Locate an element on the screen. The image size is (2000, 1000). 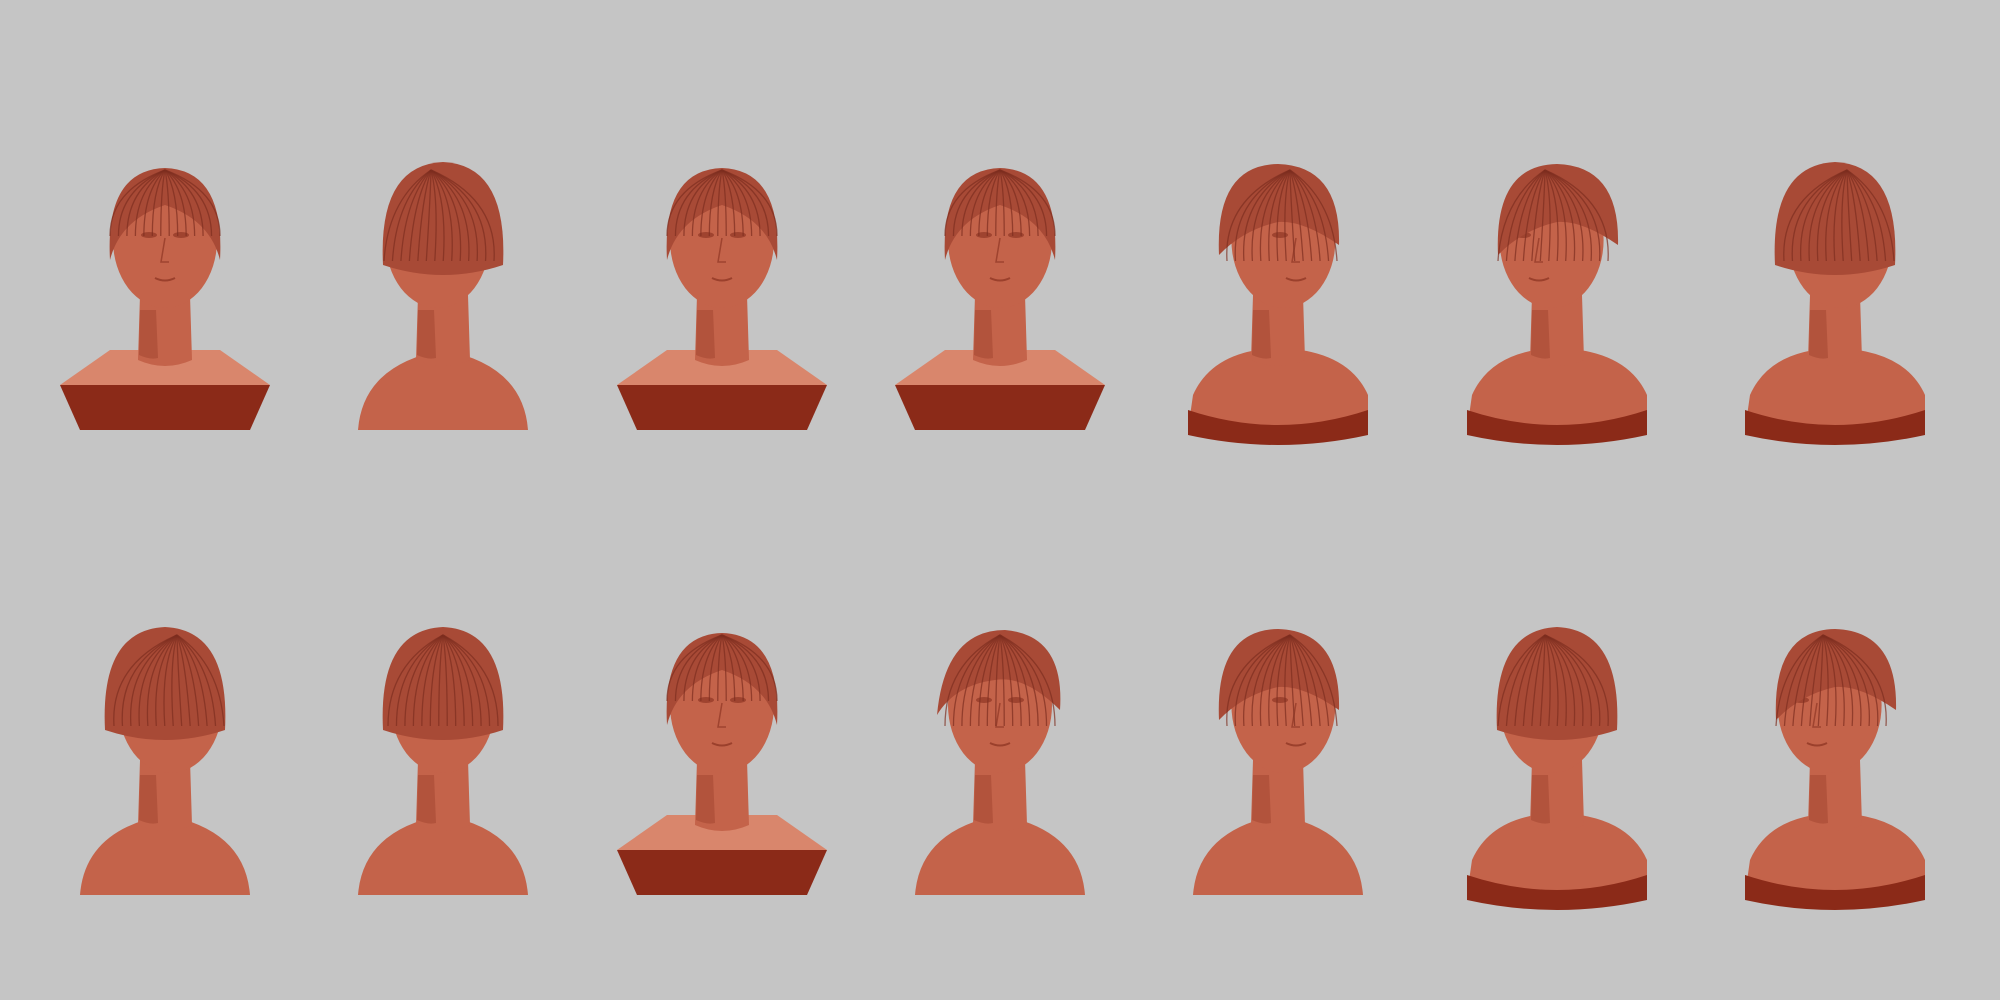
bust-view-top-down is located at coordinates (1000, 755).